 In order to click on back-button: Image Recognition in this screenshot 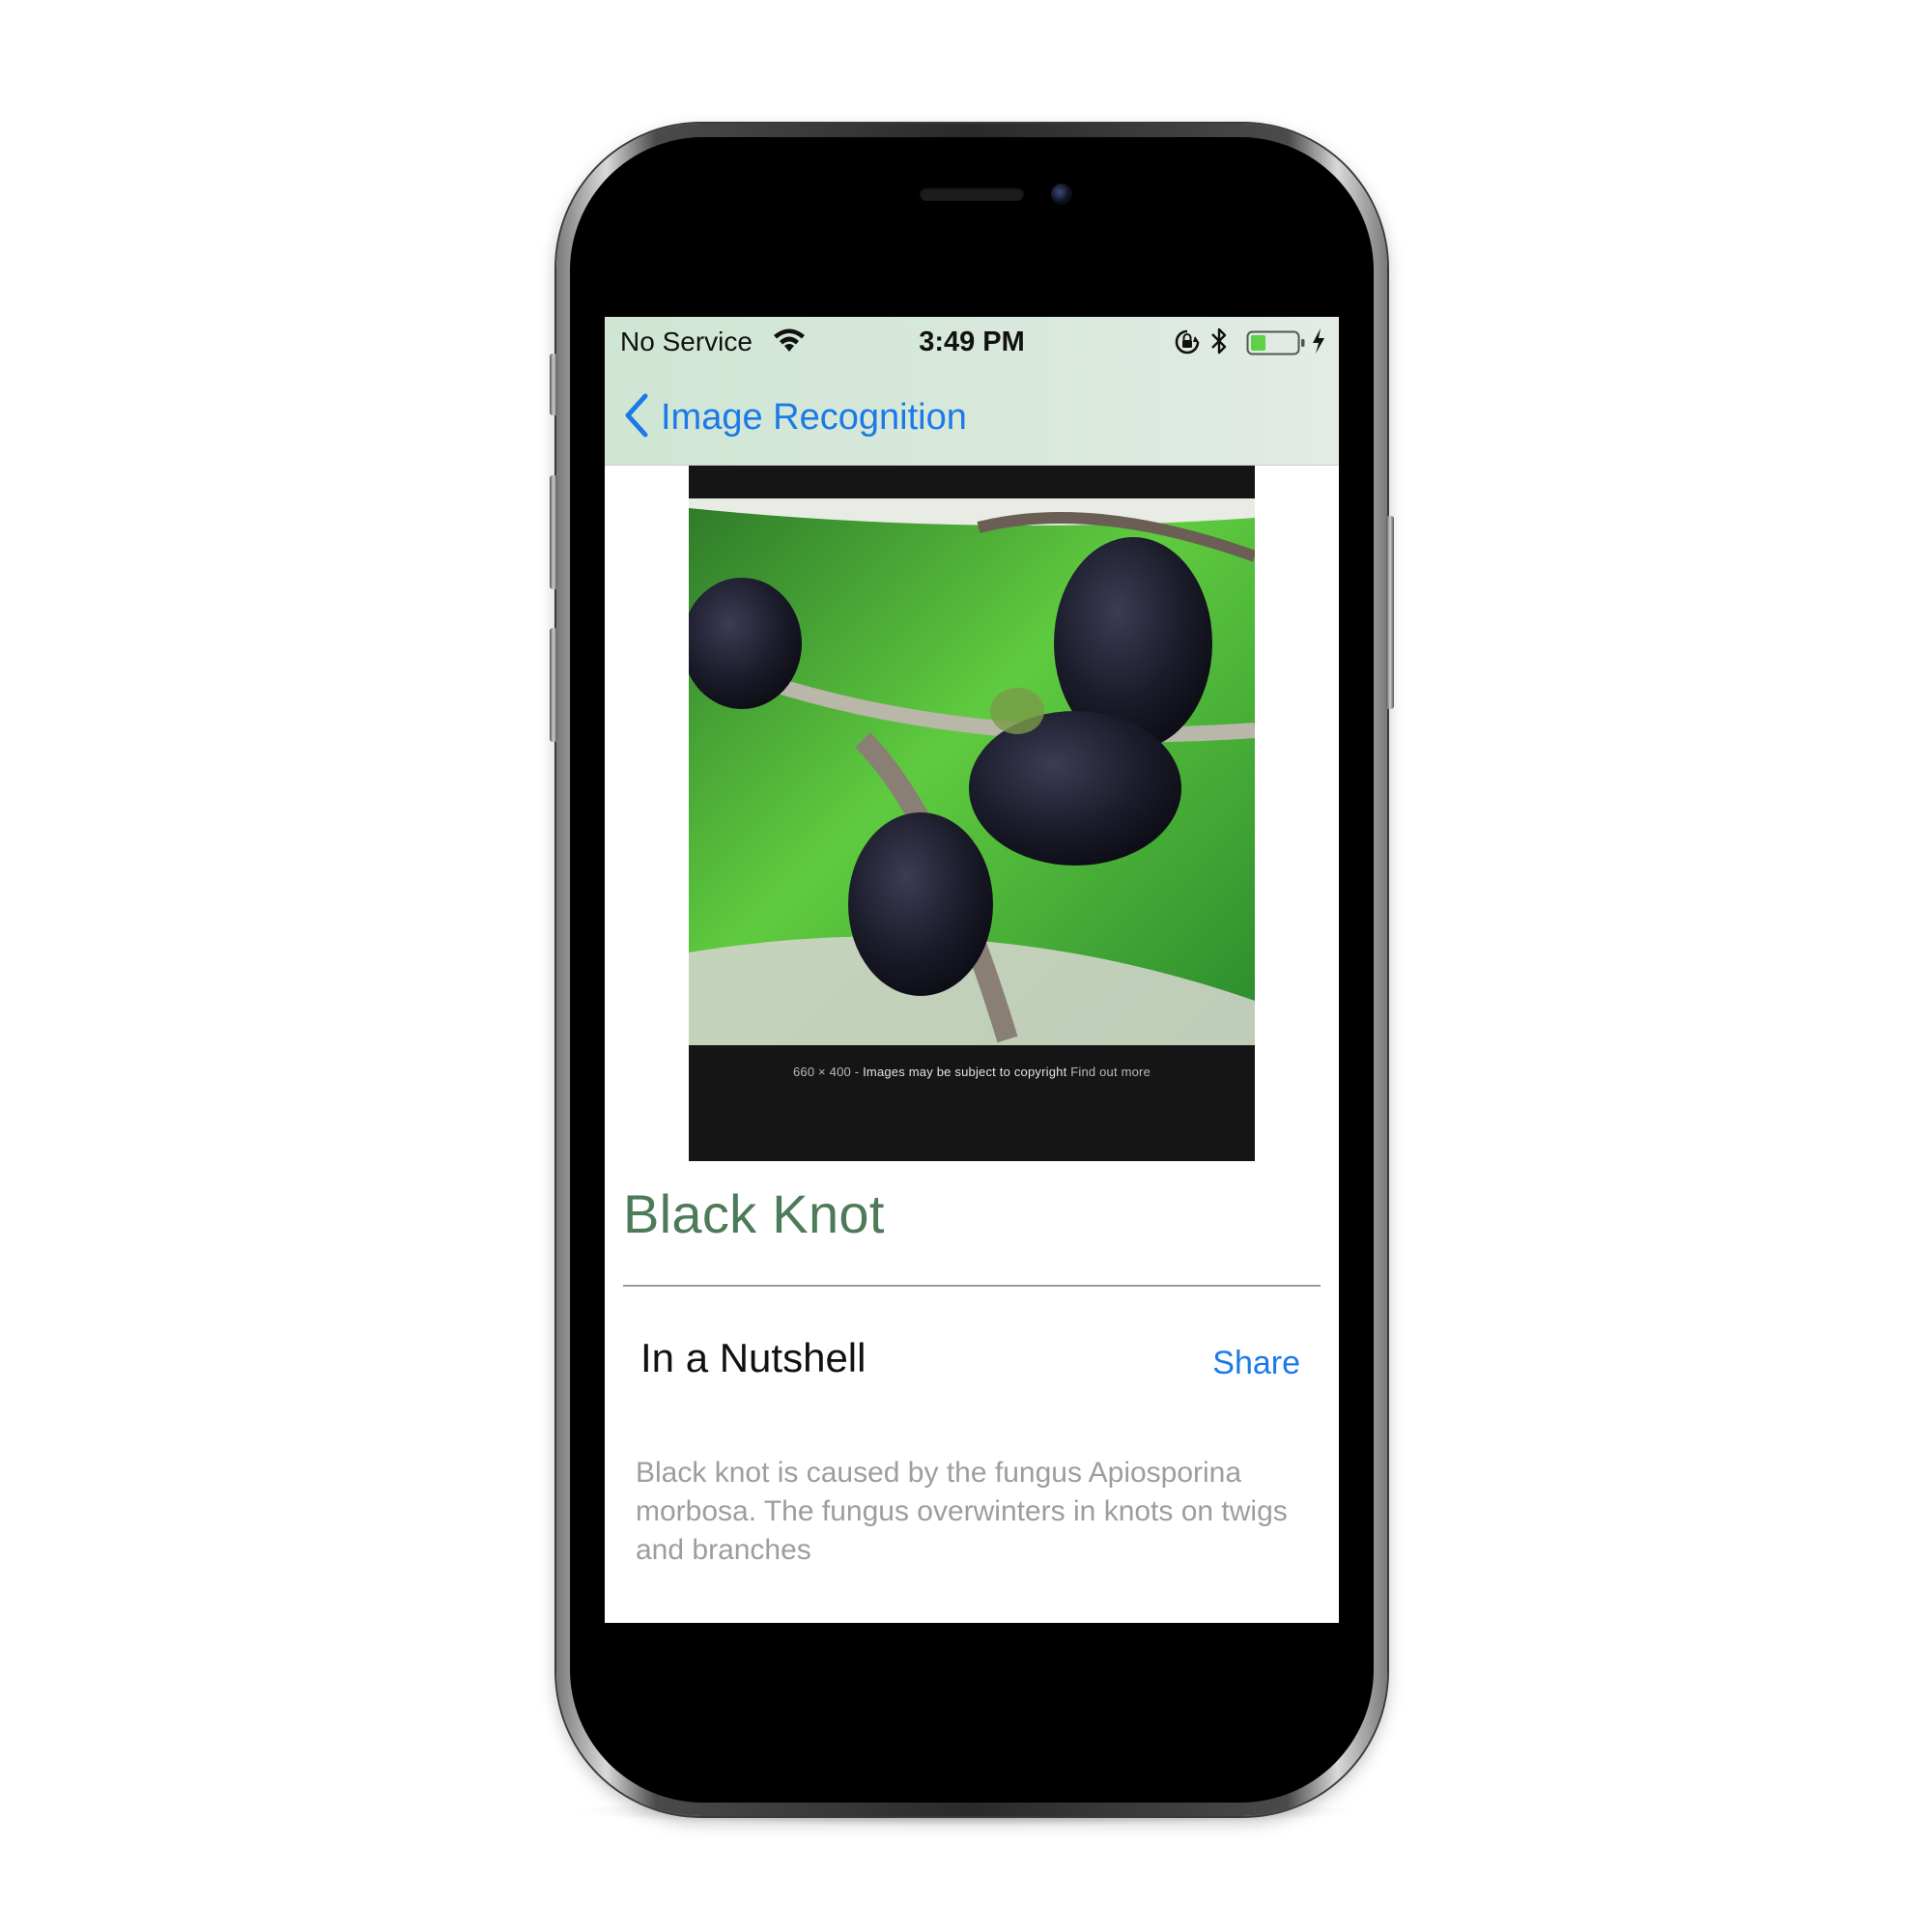, I will do `click(795, 417)`.